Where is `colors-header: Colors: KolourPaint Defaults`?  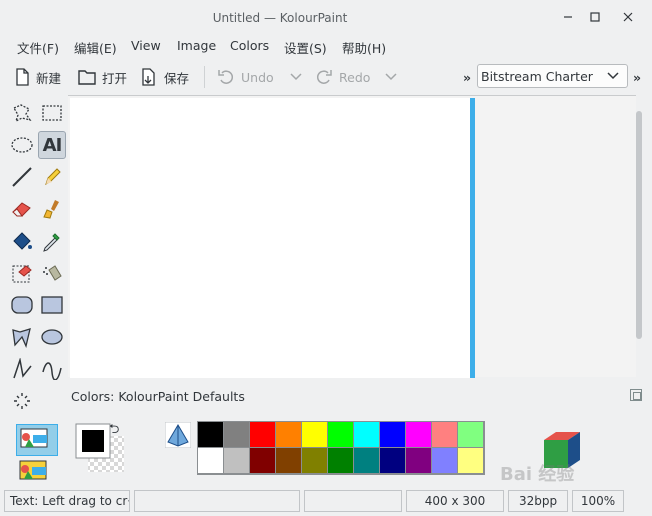
colors-header: Colors: KolourPaint Defaults is located at coordinates (158, 396).